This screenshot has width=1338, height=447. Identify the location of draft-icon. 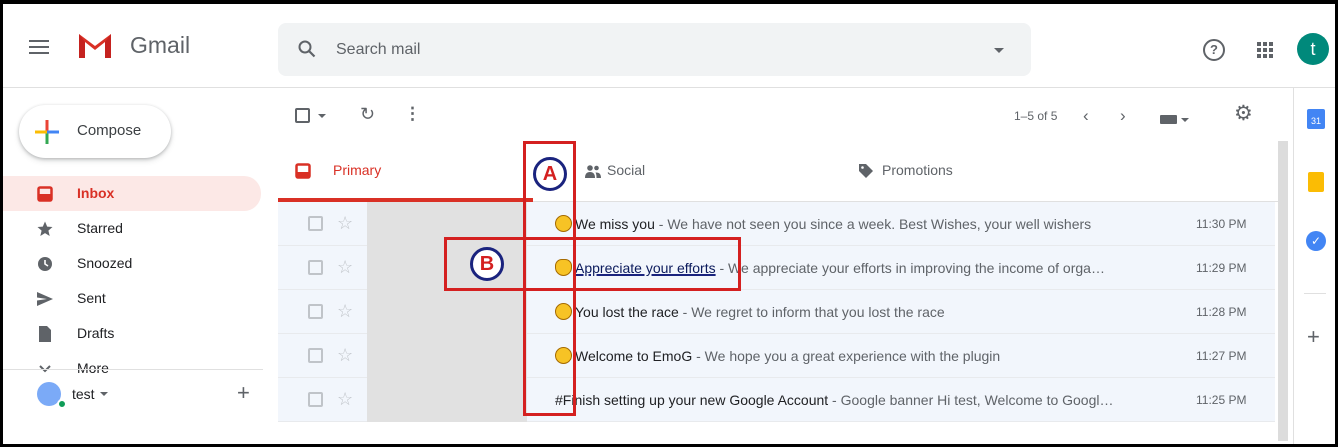
(45, 334).